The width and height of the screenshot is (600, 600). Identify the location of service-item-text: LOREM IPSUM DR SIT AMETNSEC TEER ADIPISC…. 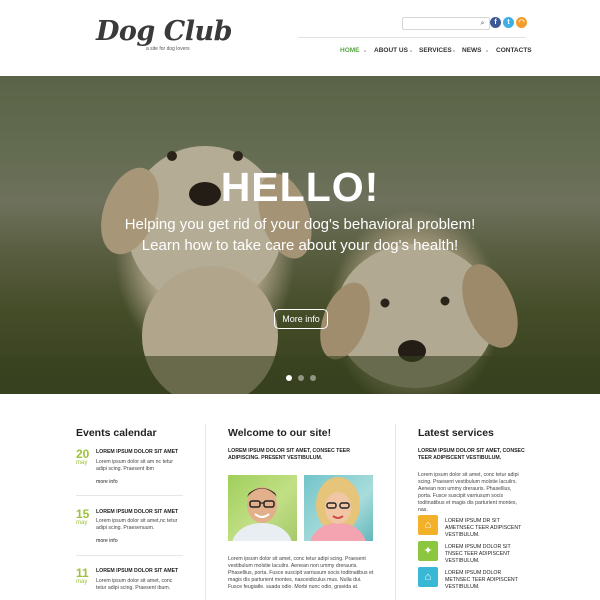
(486, 528).